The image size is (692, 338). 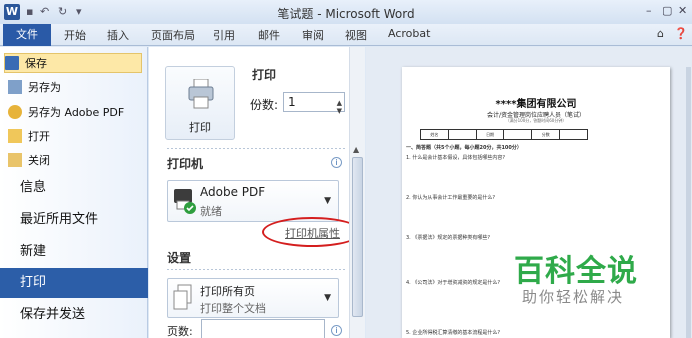 What do you see at coordinates (34, 87) in the screenshot?
I see `nav-save-as: 另存为` at bounding box center [34, 87].